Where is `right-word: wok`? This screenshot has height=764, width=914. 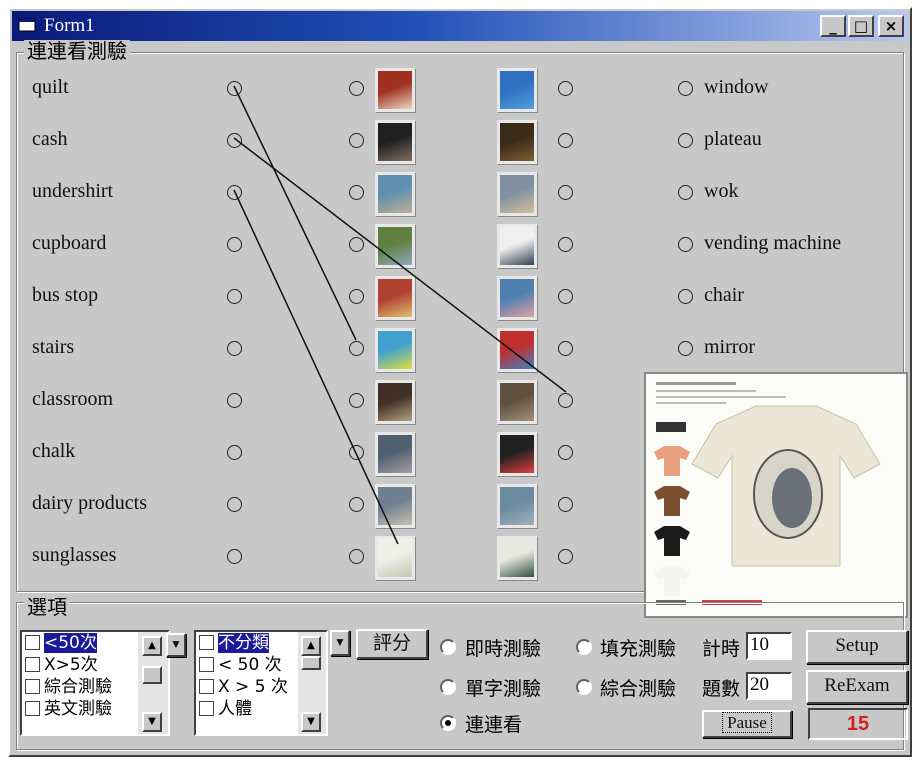 right-word: wok is located at coordinates (721, 191).